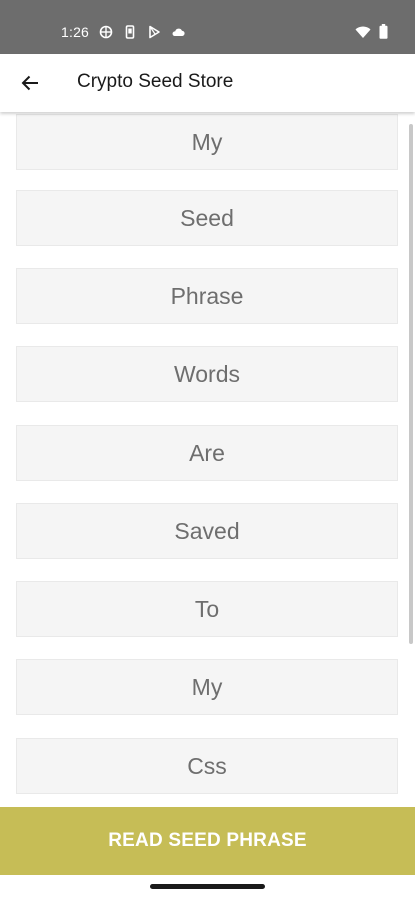 The width and height of the screenshot is (415, 900). I want to click on status-right-group, so click(371, 31).